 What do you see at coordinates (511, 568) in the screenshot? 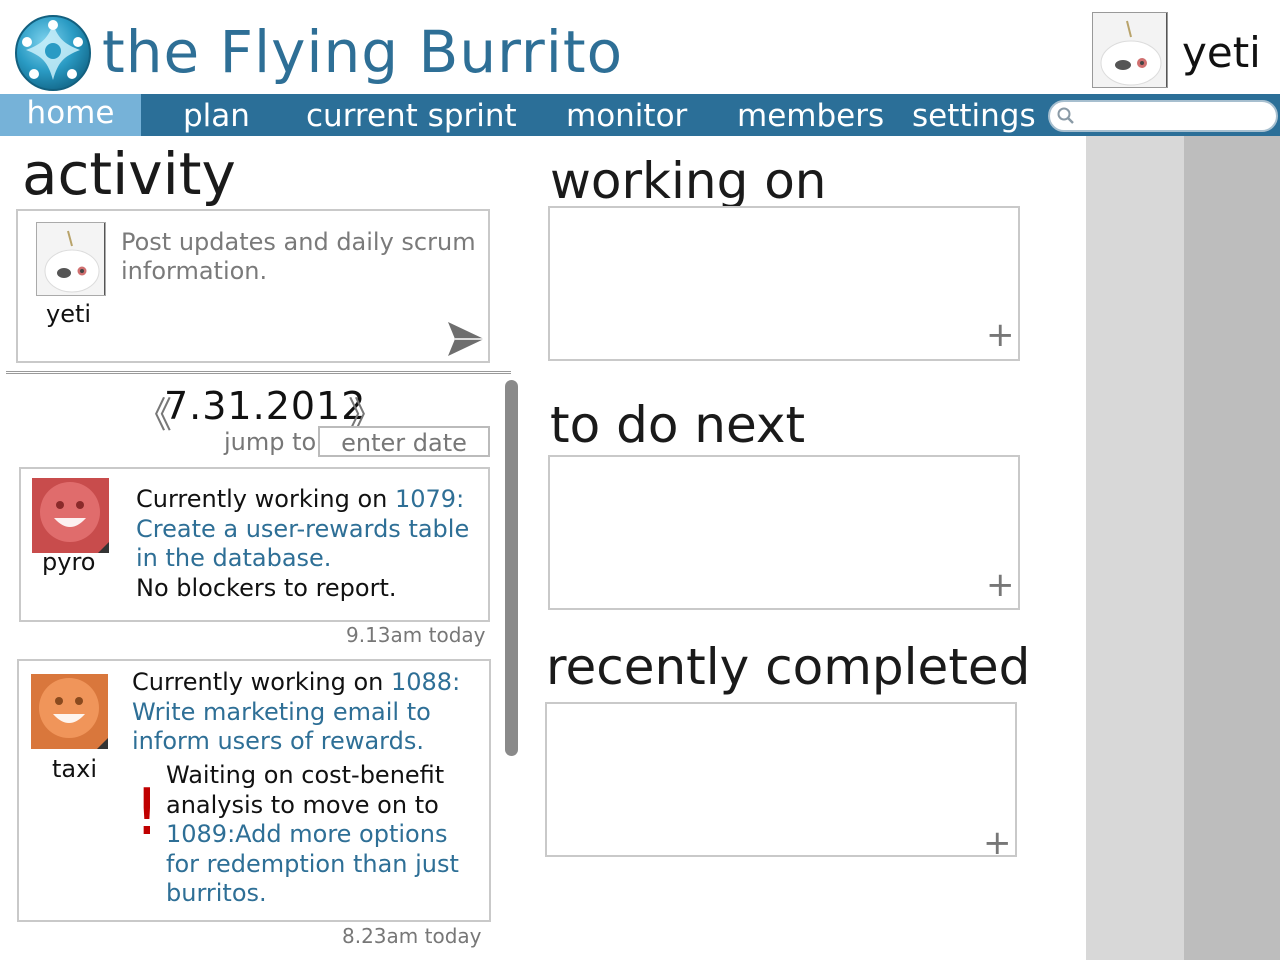
I see `feed-scrollbar` at bounding box center [511, 568].